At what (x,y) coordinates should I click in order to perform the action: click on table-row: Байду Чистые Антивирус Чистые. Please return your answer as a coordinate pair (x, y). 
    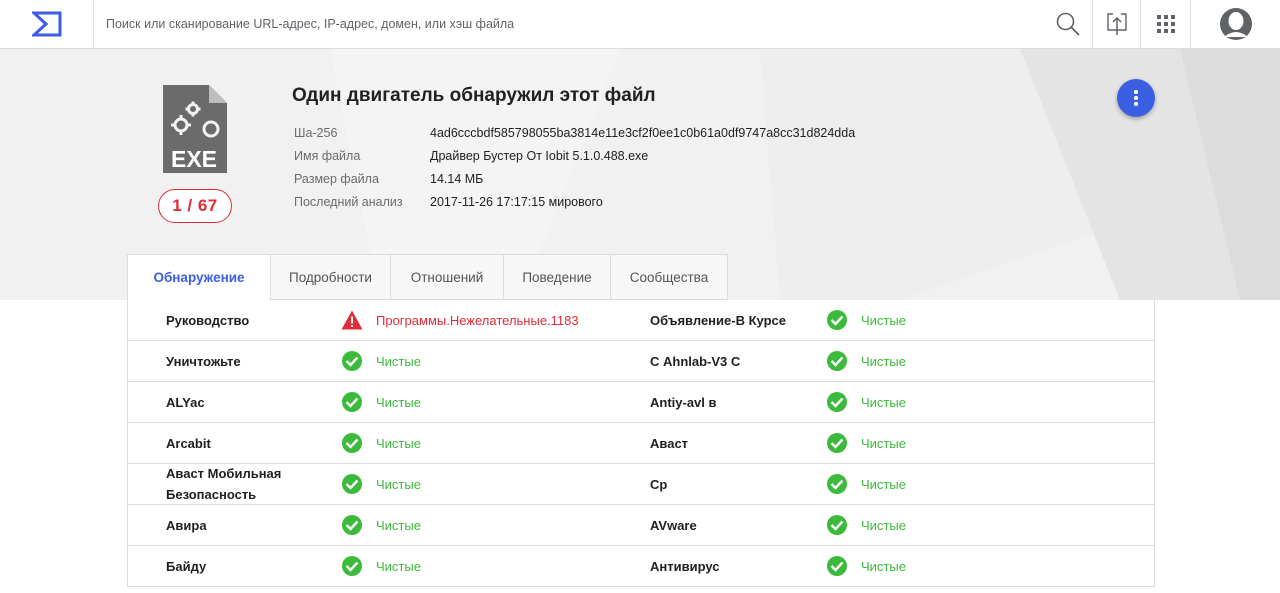
    Looking at the image, I should click on (641, 566).